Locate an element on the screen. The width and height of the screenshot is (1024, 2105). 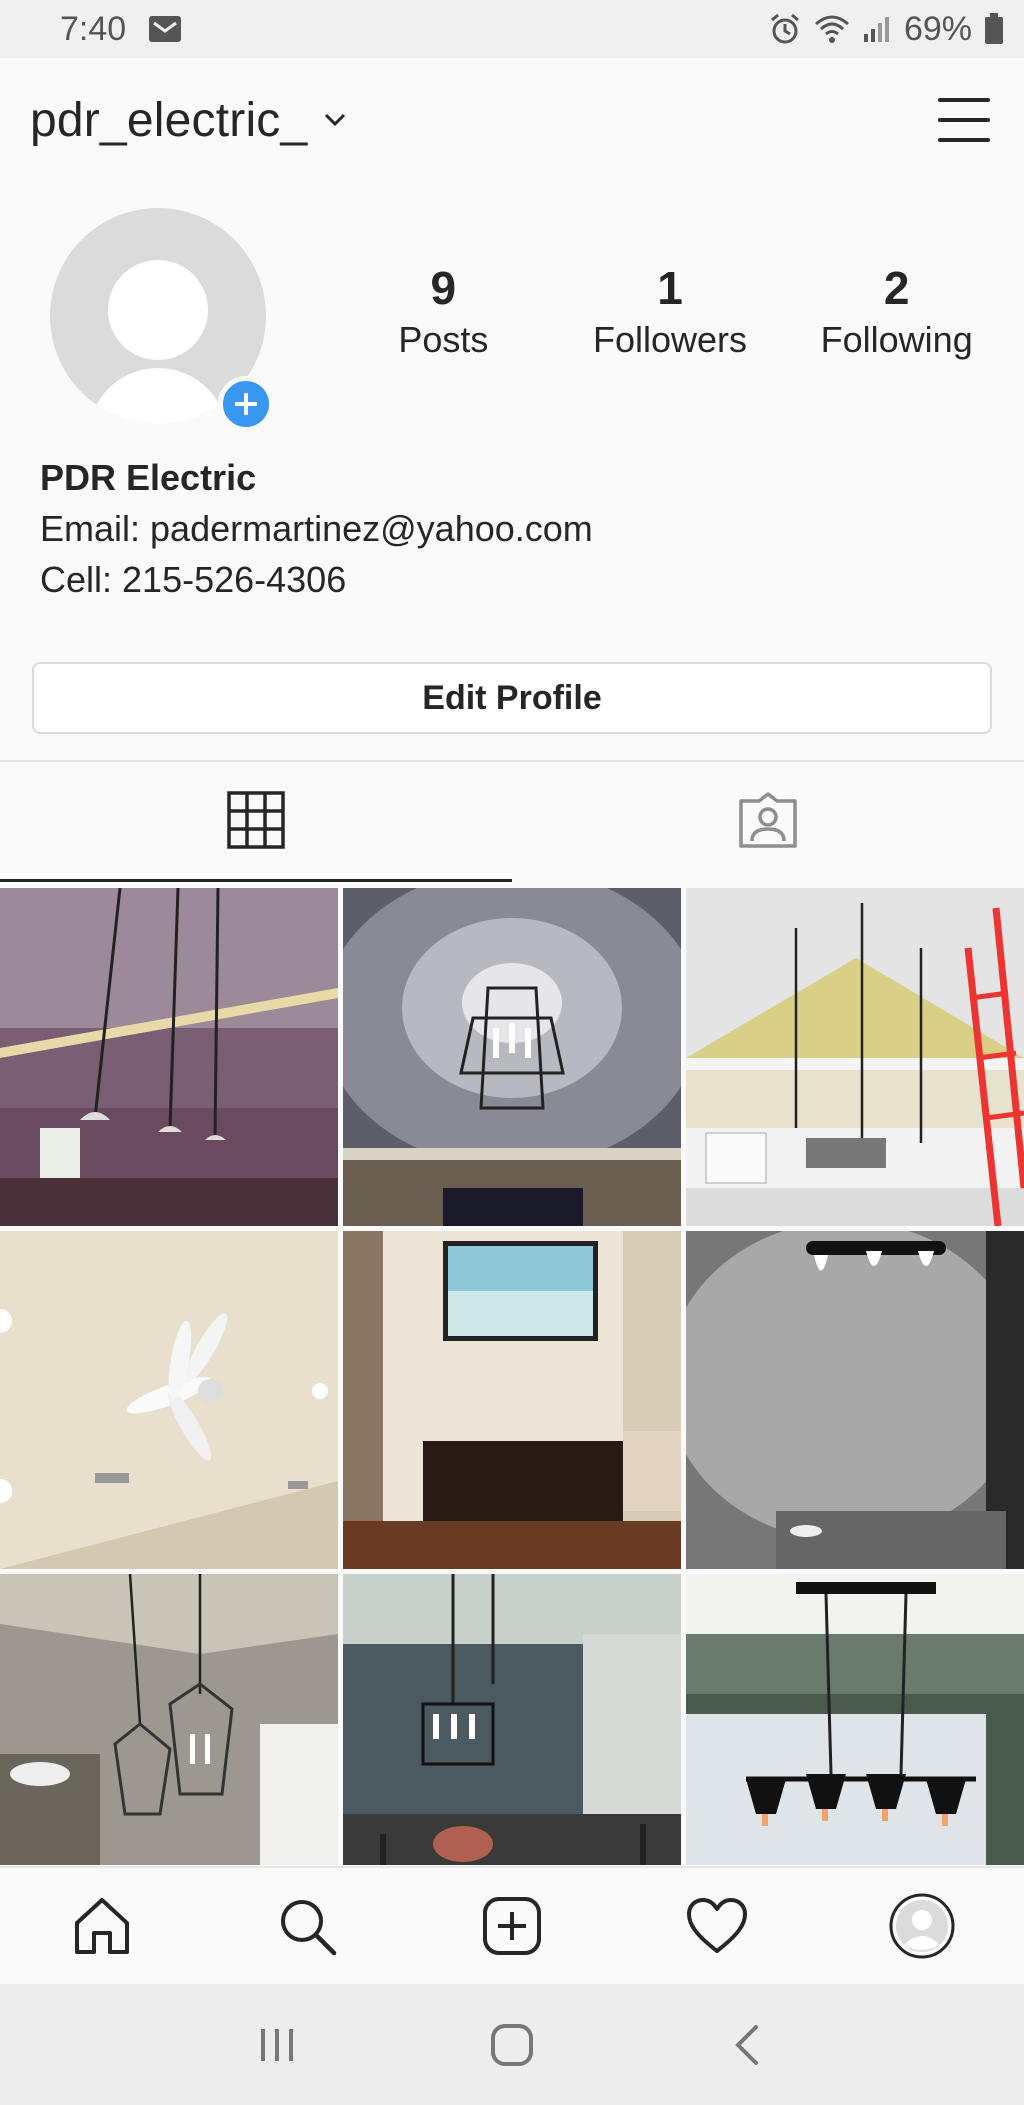
following-stat: 2 Following is located at coordinates (896, 311).